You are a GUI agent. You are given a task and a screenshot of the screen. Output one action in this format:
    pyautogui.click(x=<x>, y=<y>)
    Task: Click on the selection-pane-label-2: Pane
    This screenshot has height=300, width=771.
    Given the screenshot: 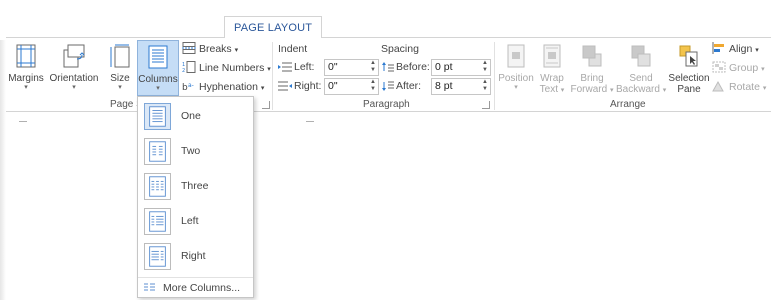 What is the action you would take?
    pyautogui.click(x=689, y=89)
    